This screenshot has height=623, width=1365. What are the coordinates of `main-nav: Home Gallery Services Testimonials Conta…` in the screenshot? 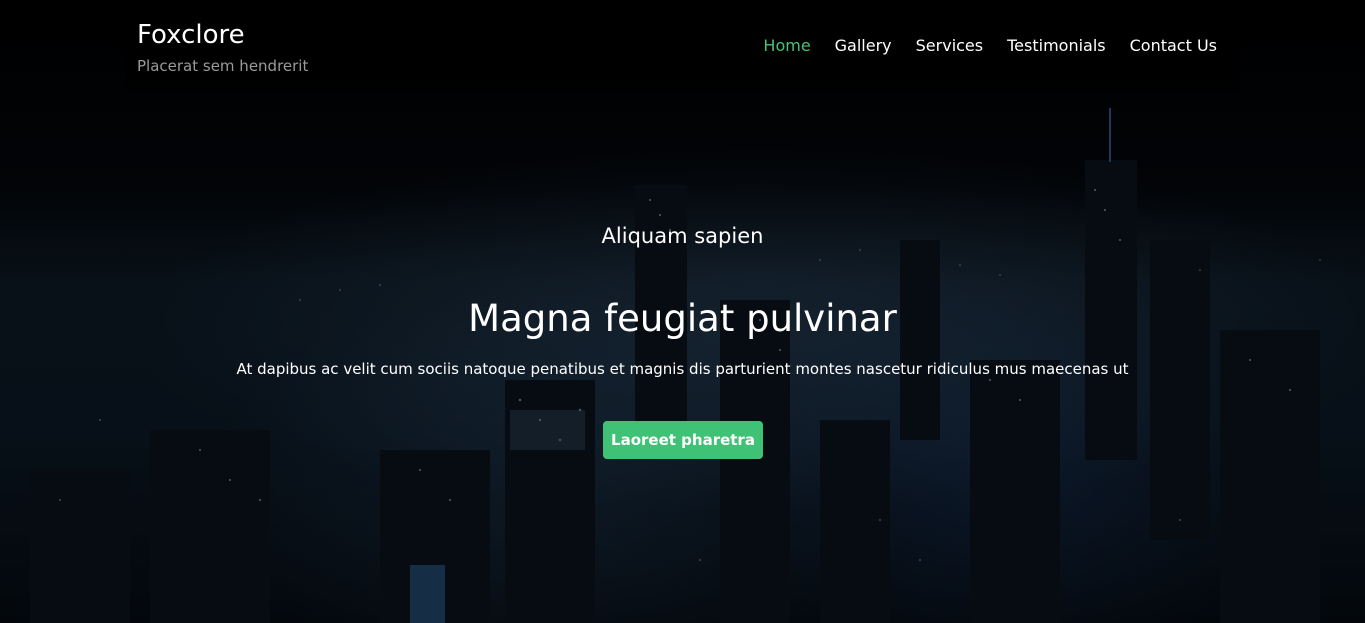 It's located at (990, 46).